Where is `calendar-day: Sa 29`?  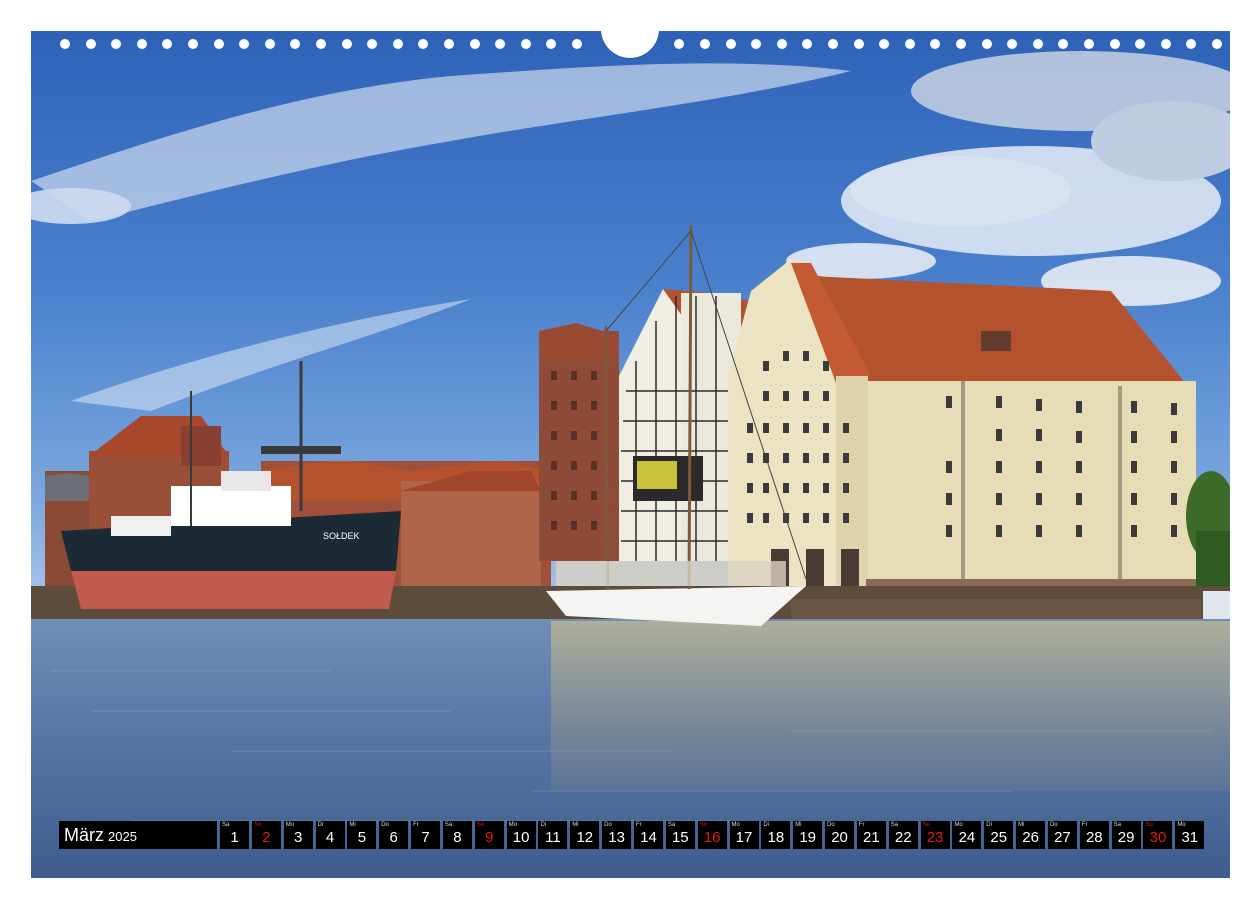 calendar-day: Sa 29 is located at coordinates (1126, 835).